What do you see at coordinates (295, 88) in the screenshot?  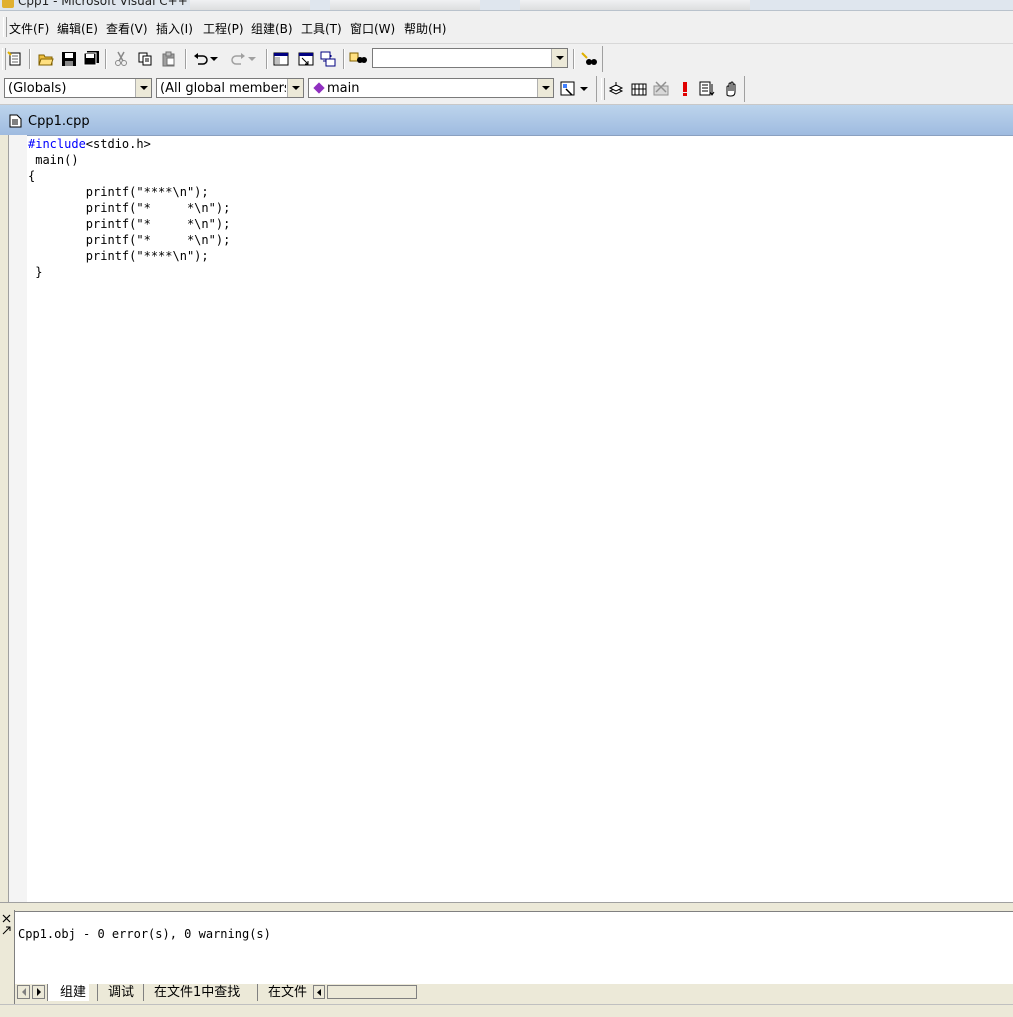 I see `members-filter-dropdown` at bounding box center [295, 88].